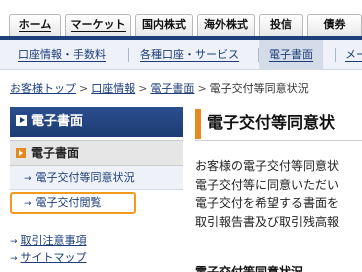 This screenshot has height=272, width=362. Describe the element at coordinates (278, 124) in the screenshot. I see `page-title: 電子交付等同意状` at that location.